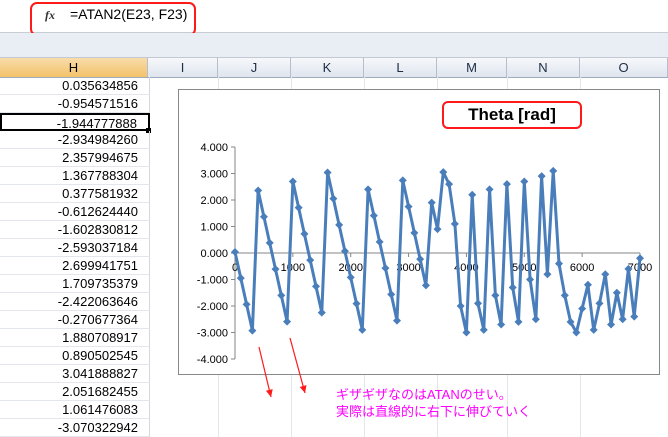  I want to click on y-tick-label: -4.000, so click(212, 360).